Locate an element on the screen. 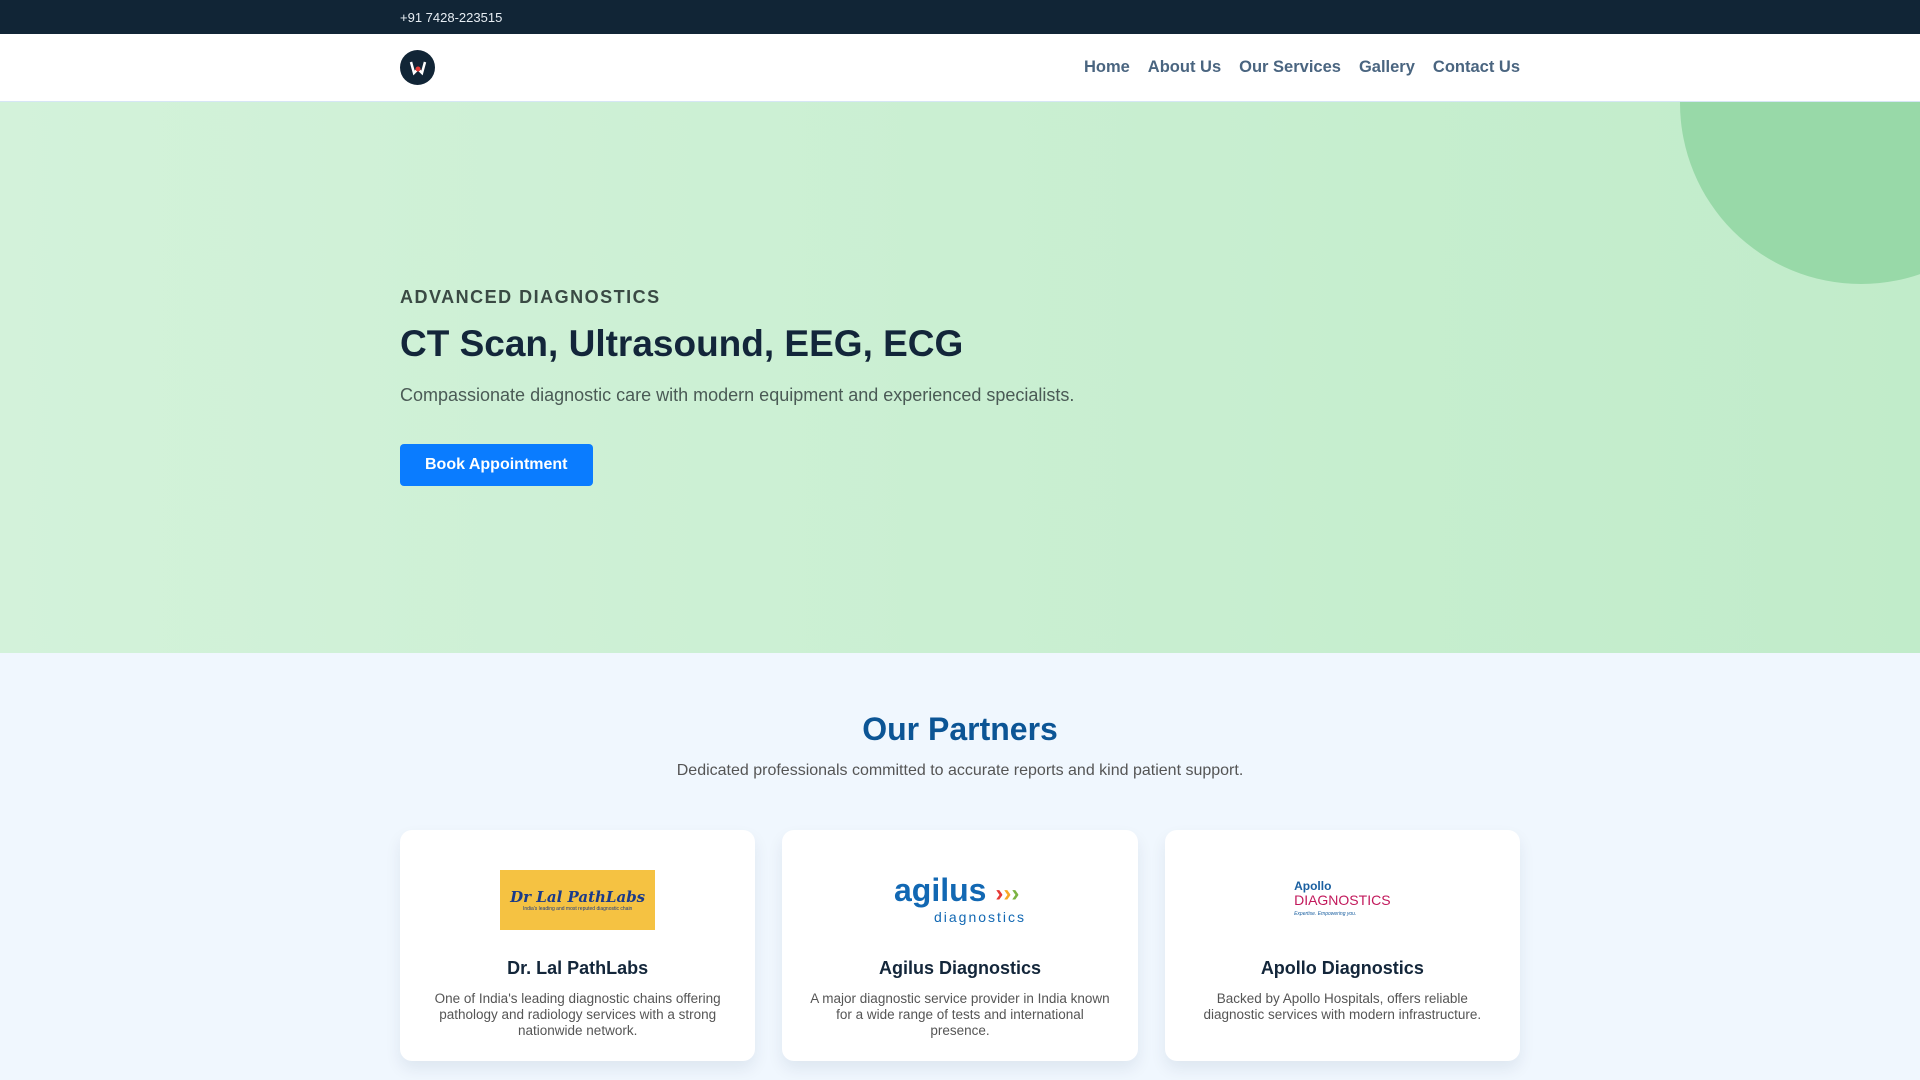 Image resolution: width=1920 pixels, height=1080 pixels. nav-our-services: Our Services is located at coordinates (1290, 67).